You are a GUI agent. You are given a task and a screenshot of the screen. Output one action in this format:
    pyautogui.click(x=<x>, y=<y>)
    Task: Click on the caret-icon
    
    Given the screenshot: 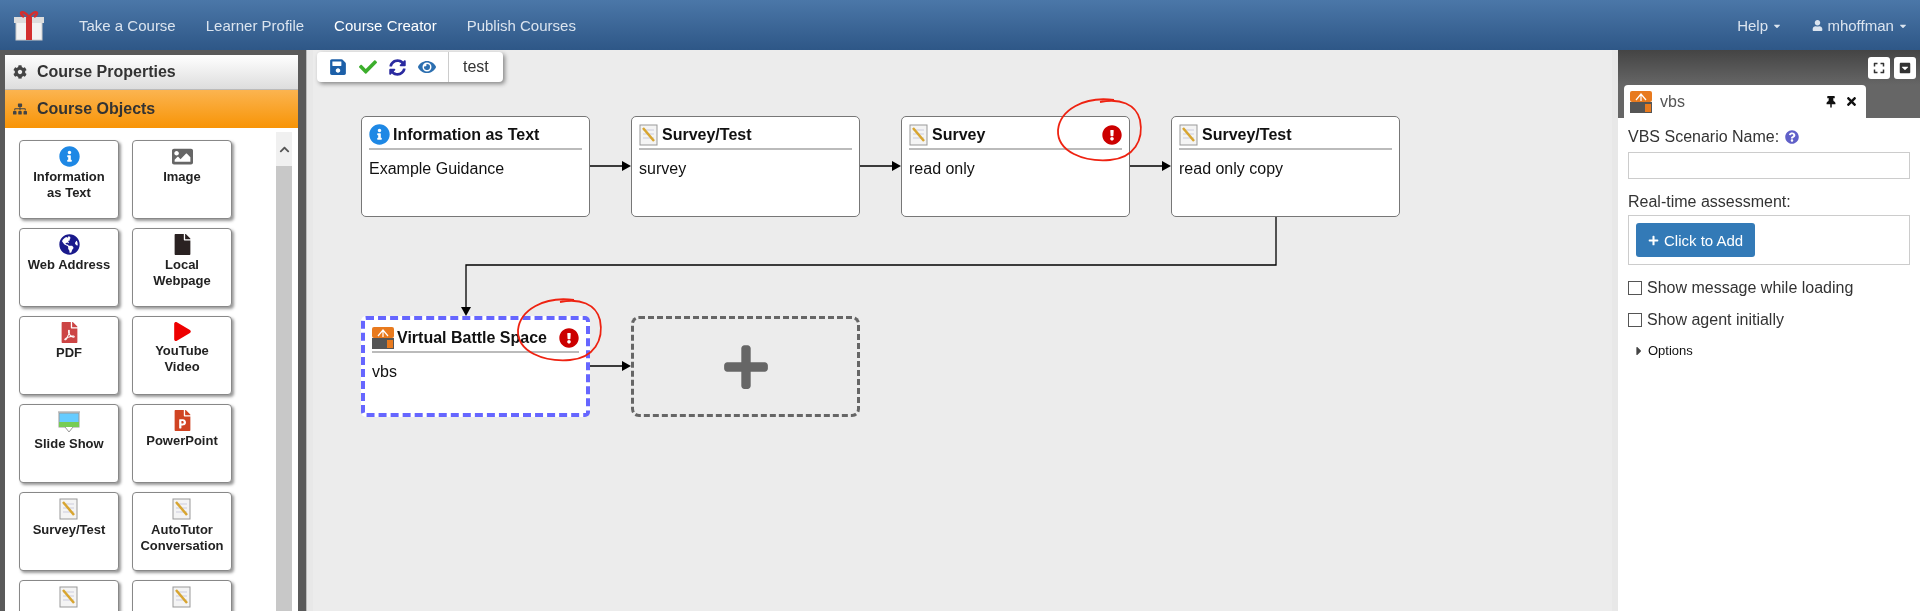 What is the action you would take?
    pyautogui.click(x=1905, y=67)
    